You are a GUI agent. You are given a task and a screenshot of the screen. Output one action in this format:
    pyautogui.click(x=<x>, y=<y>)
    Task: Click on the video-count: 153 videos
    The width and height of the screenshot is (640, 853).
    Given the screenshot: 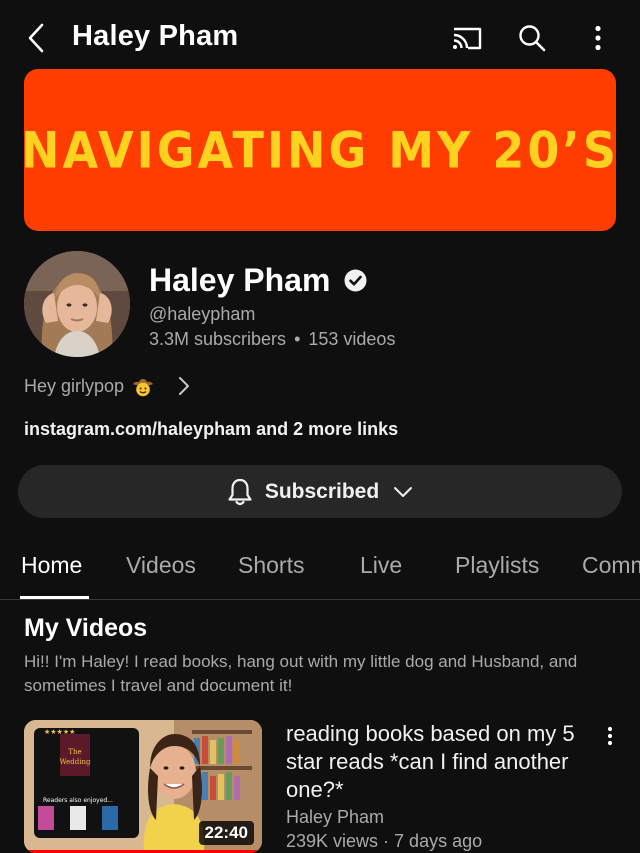 What is the action you would take?
    pyautogui.click(x=352, y=339)
    